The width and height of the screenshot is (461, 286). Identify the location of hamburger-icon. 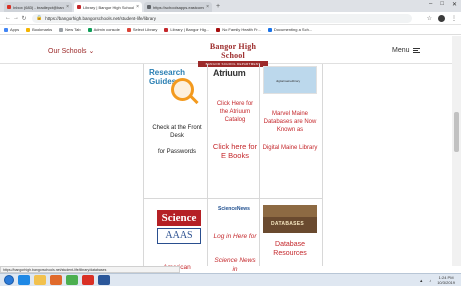
(416, 50).